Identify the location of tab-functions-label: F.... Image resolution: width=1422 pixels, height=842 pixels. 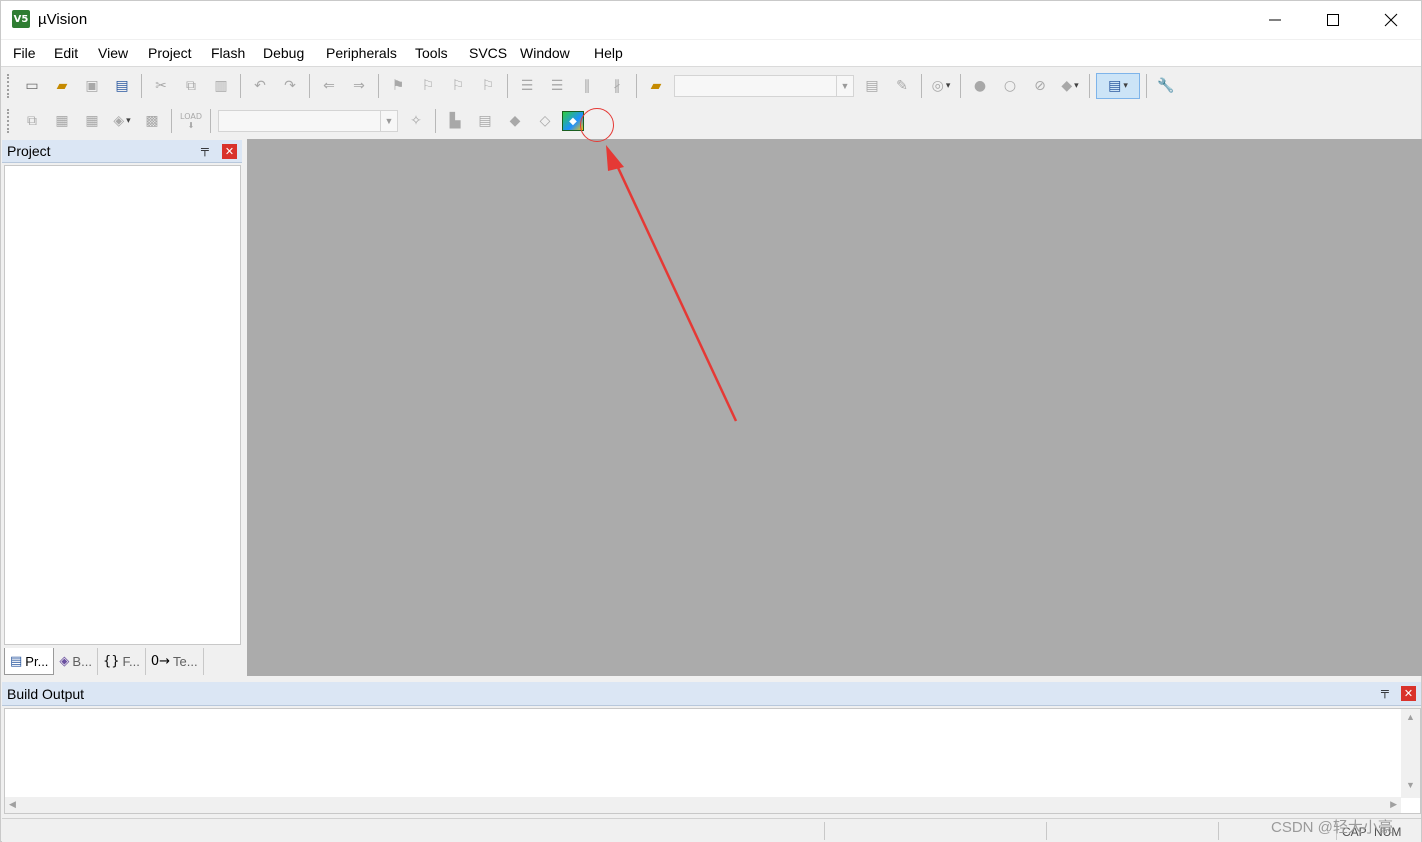
(131, 661).